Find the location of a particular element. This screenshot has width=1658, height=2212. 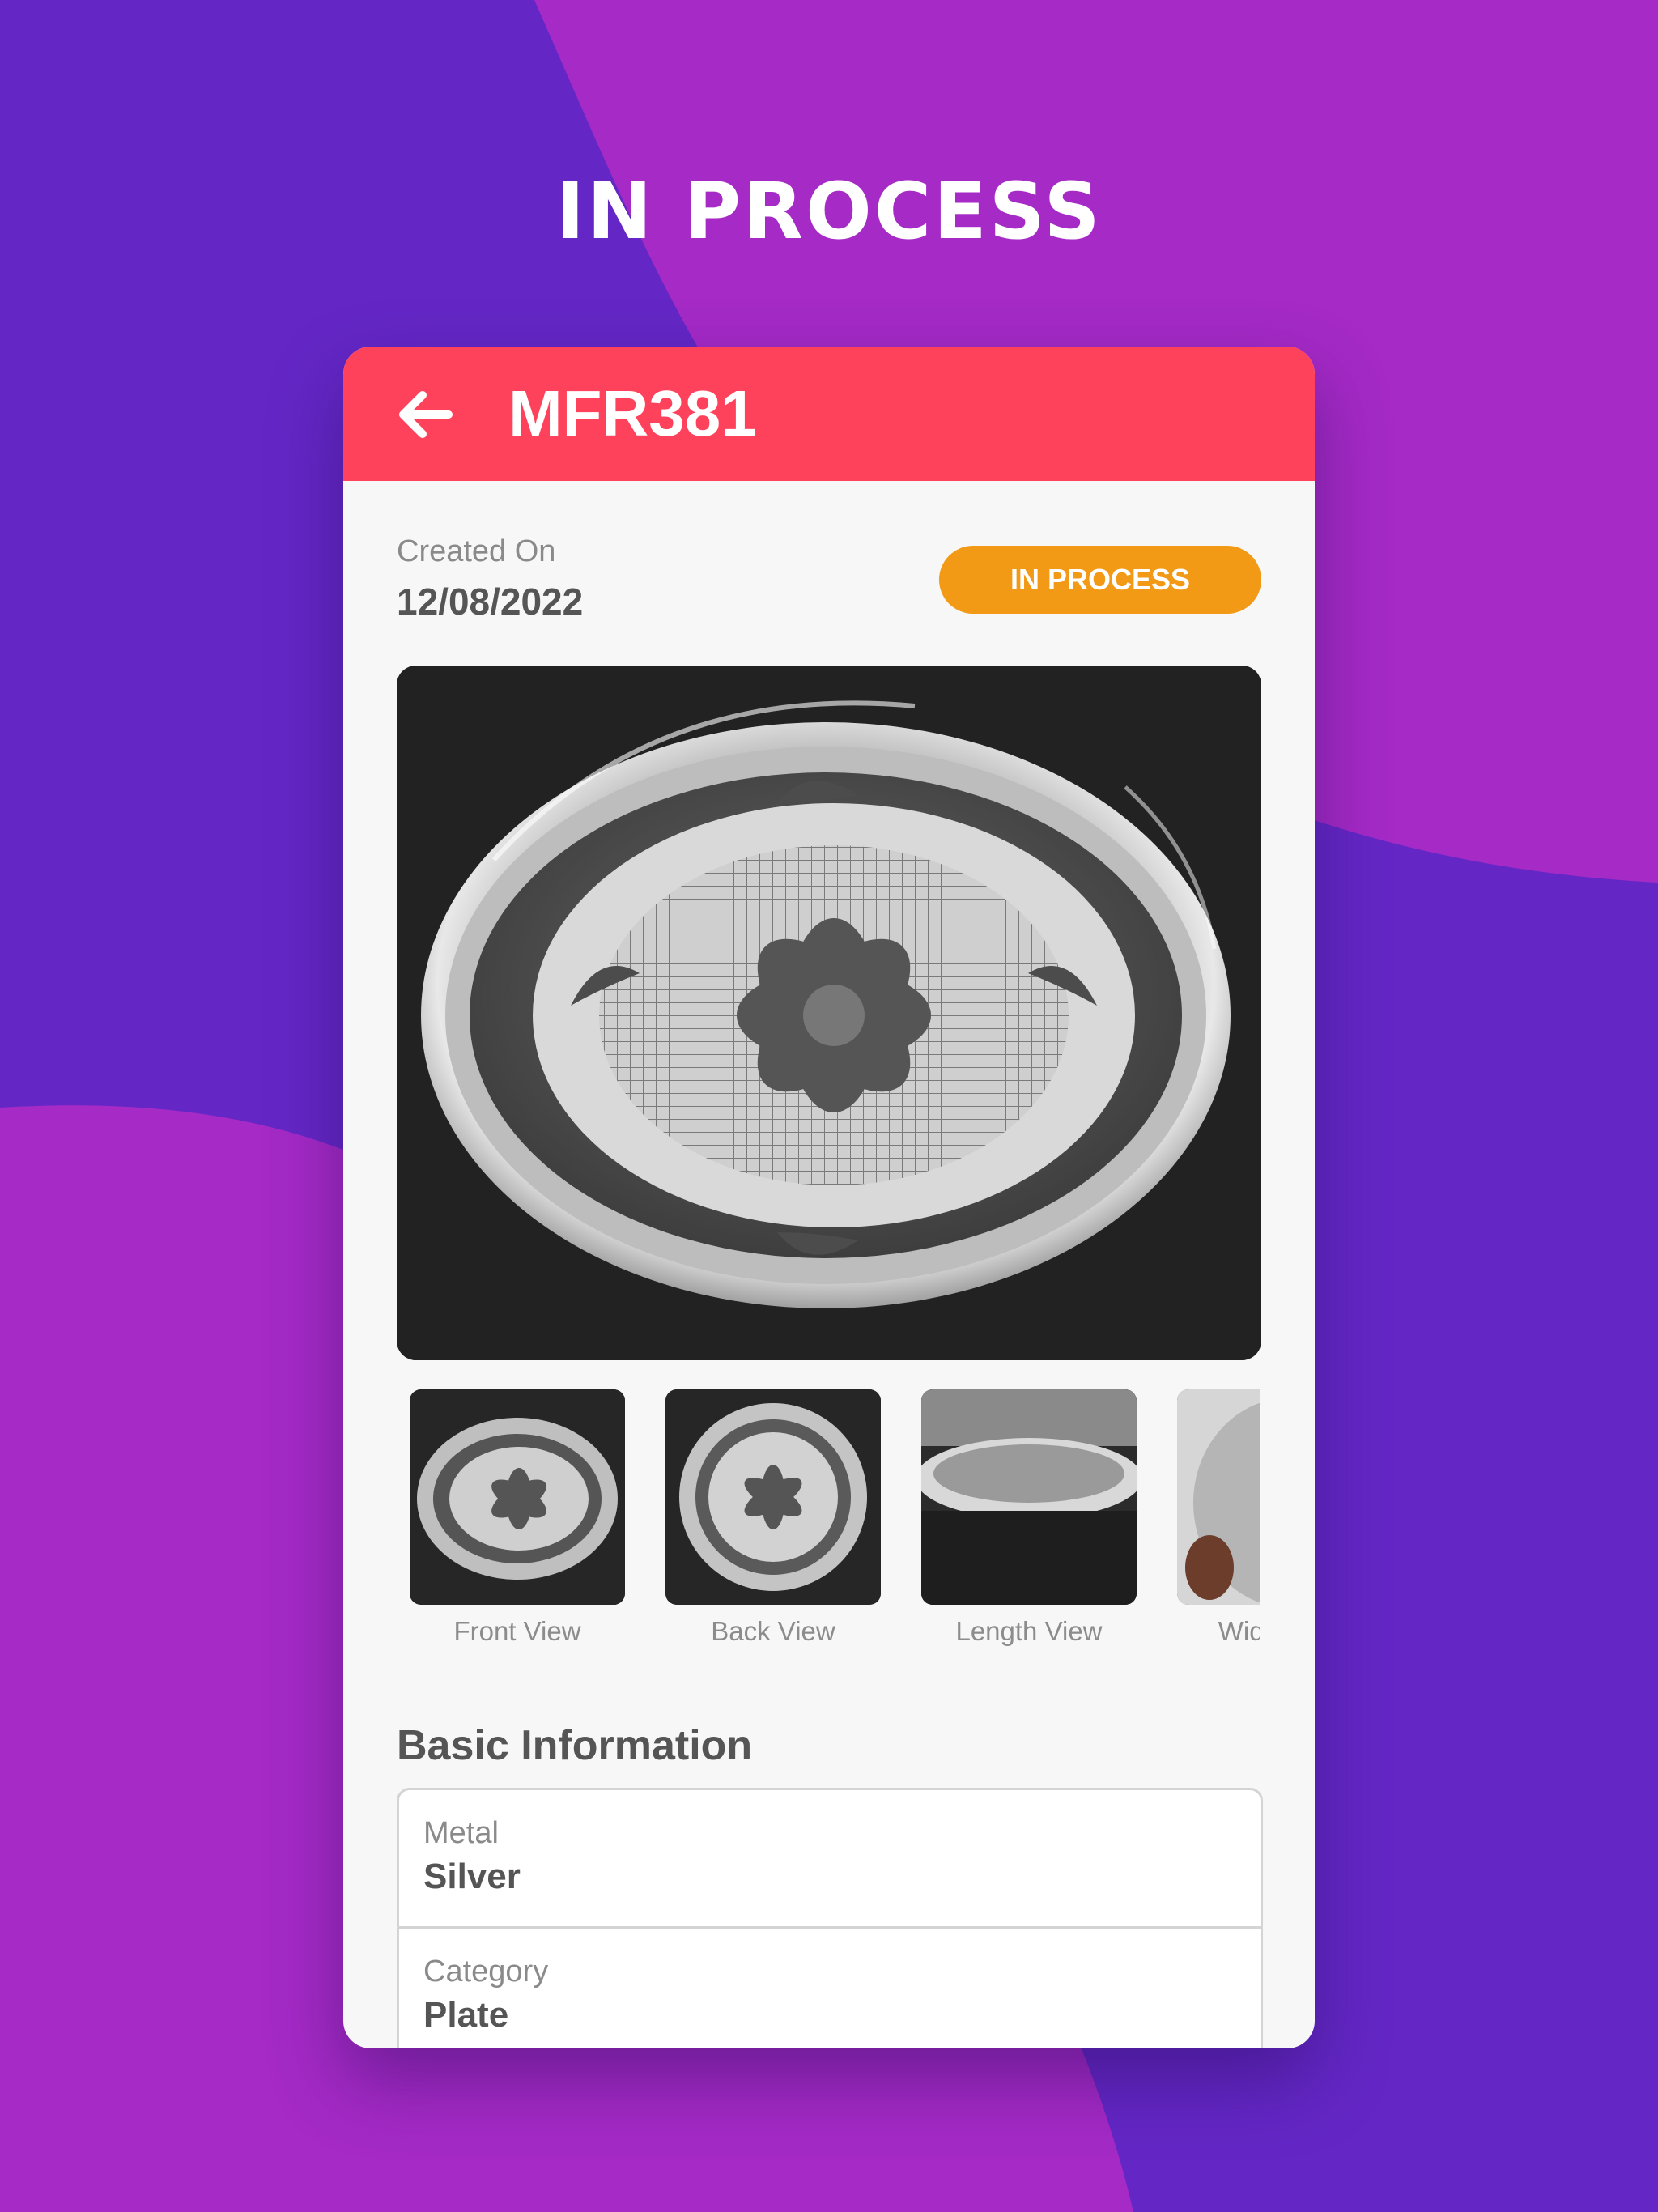

thumbnail-label: Length View is located at coordinates (1029, 1631).